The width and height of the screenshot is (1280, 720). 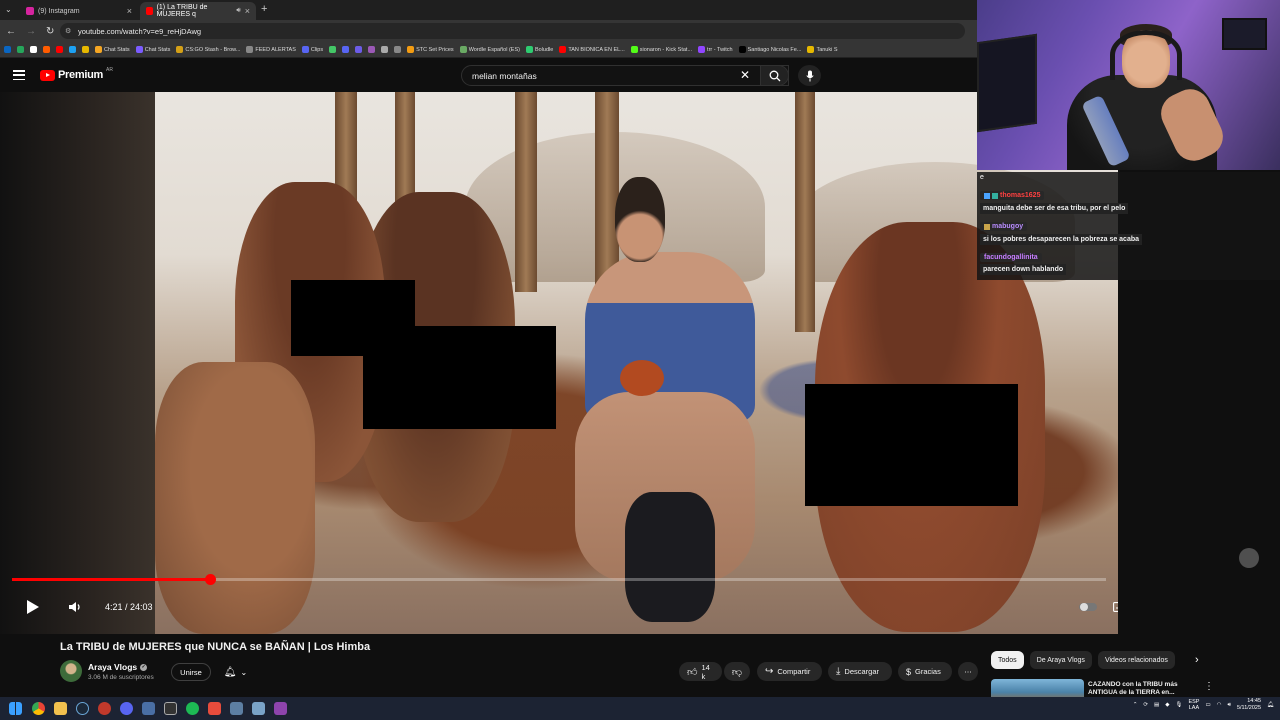 I want to click on discord-icon, so click(x=126, y=708).